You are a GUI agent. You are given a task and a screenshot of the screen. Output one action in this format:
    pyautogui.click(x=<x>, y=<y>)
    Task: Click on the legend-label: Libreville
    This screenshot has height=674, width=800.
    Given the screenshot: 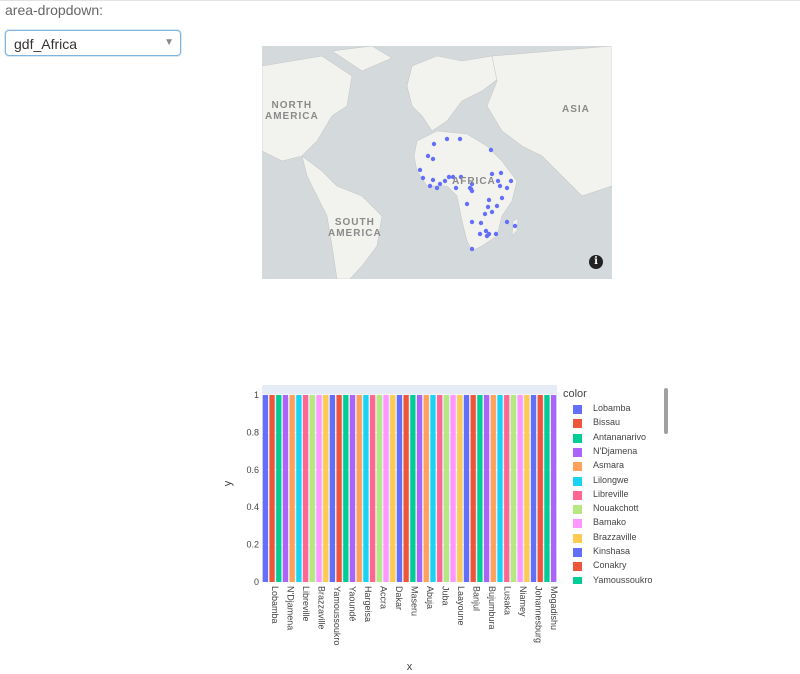 What is the action you would take?
    pyautogui.click(x=611, y=493)
    